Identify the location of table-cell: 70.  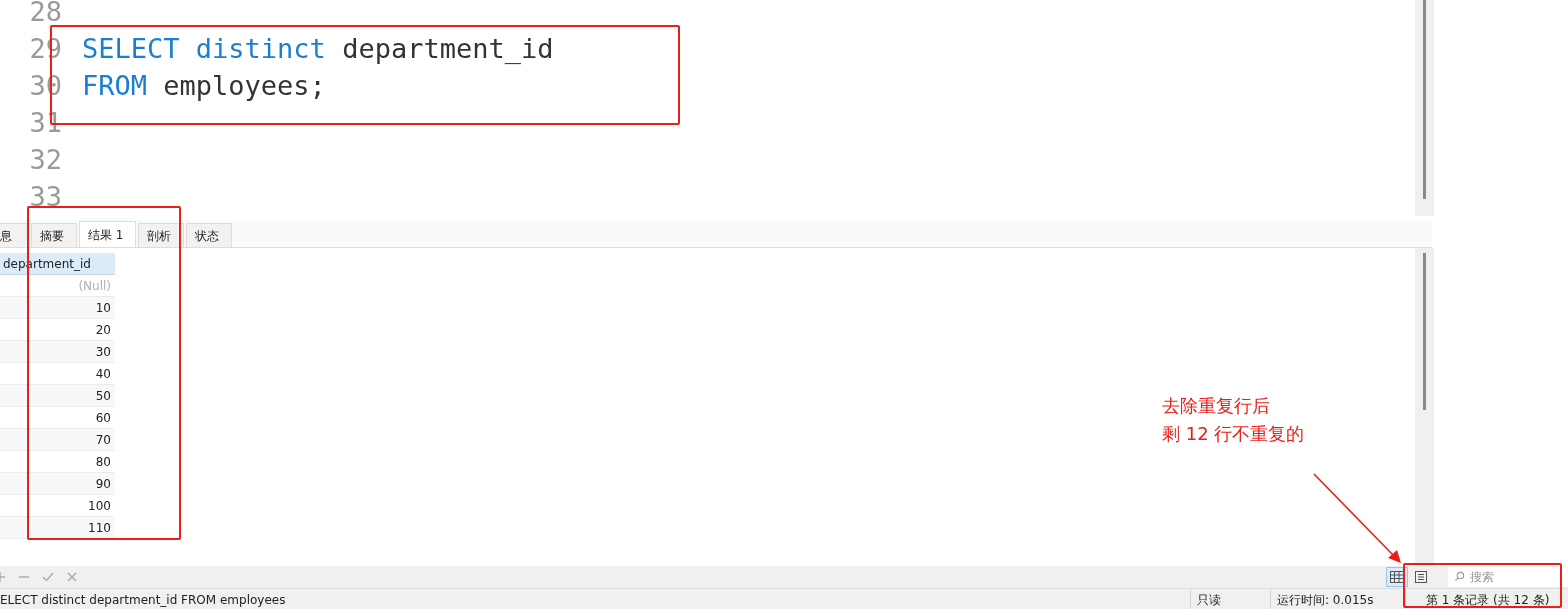
(57, 440).